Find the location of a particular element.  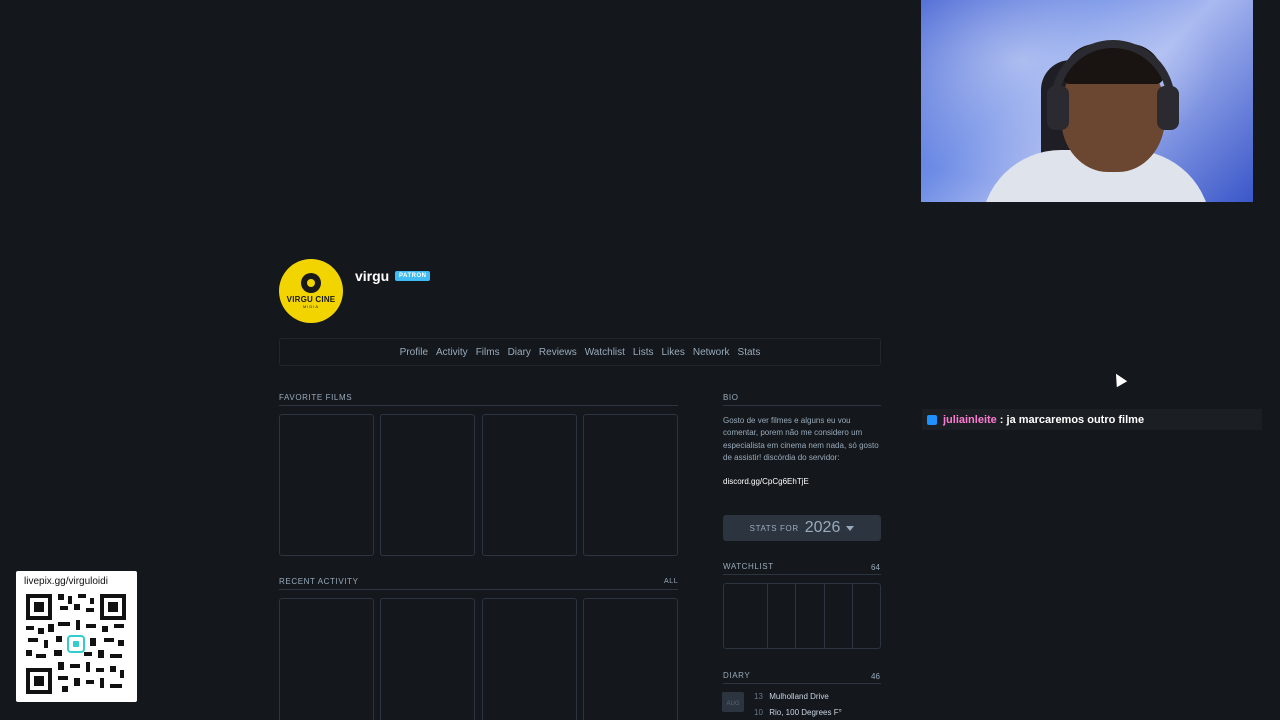

diary-count: 46 is located at coordinates (875, 676).